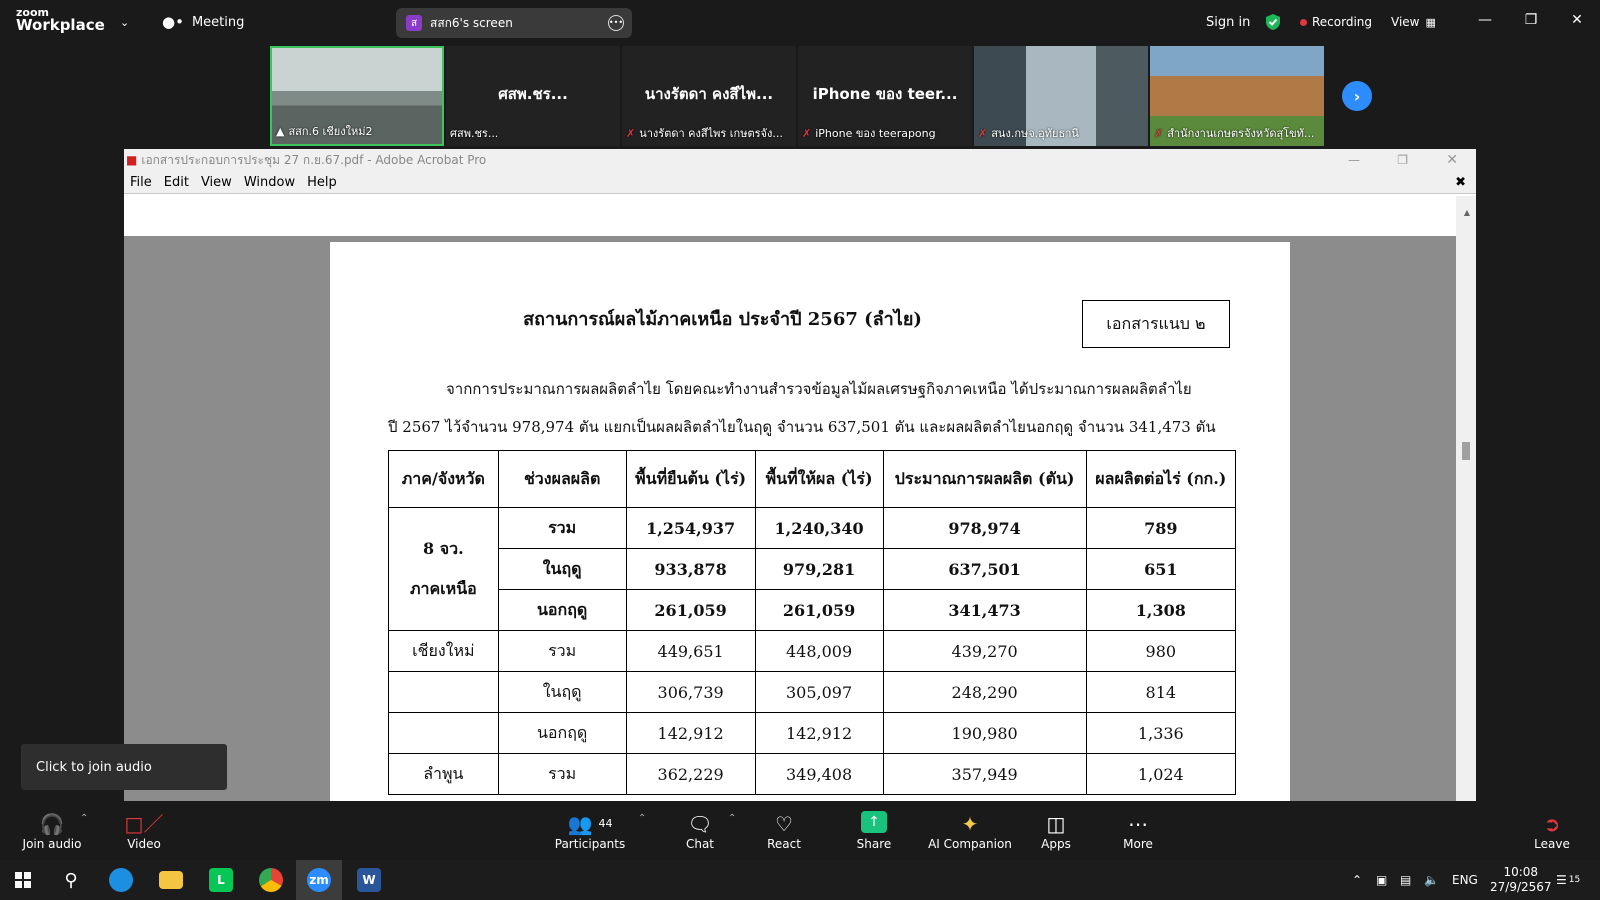 The height and width of the screenshot is (900, 1600). I want to click on apps-button: ◫ Apps, so click(1056, 830).